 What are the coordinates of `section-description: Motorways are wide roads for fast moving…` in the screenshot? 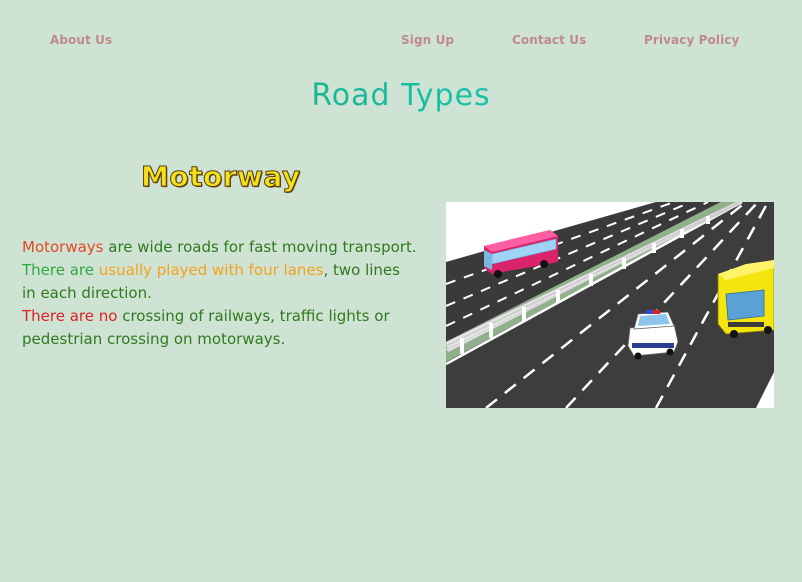 It's located at (219, 293).